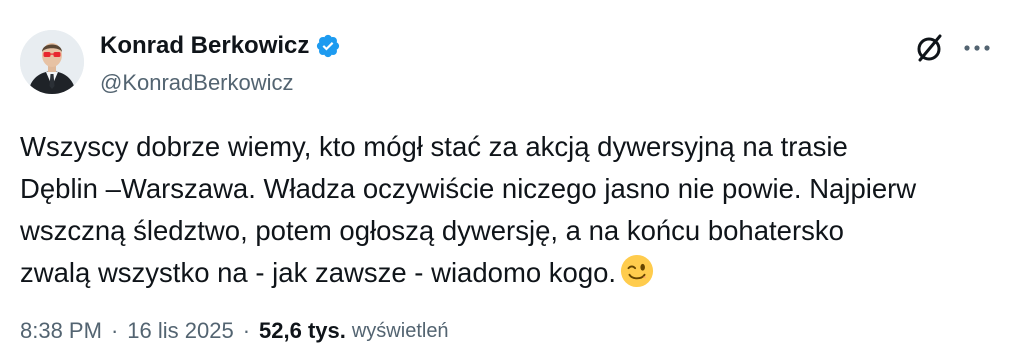 This screenshot has width=1024, height=364. I want to click on author-name-row: Konrad Berkowicz, so click(220, 46).